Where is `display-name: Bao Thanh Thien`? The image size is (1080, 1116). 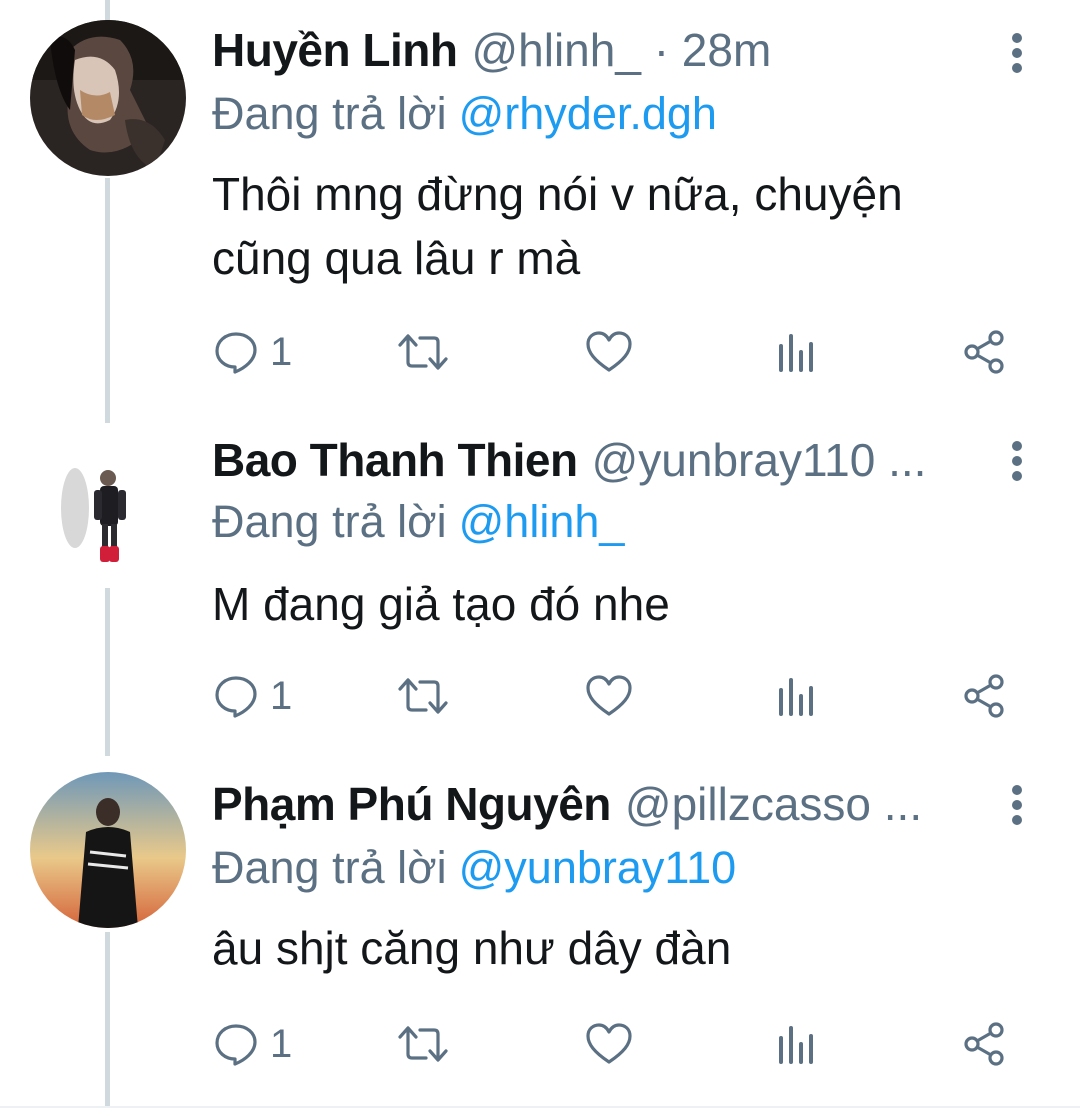
display-name: Bao Thanh Thien is located at coordinates (395, 460).